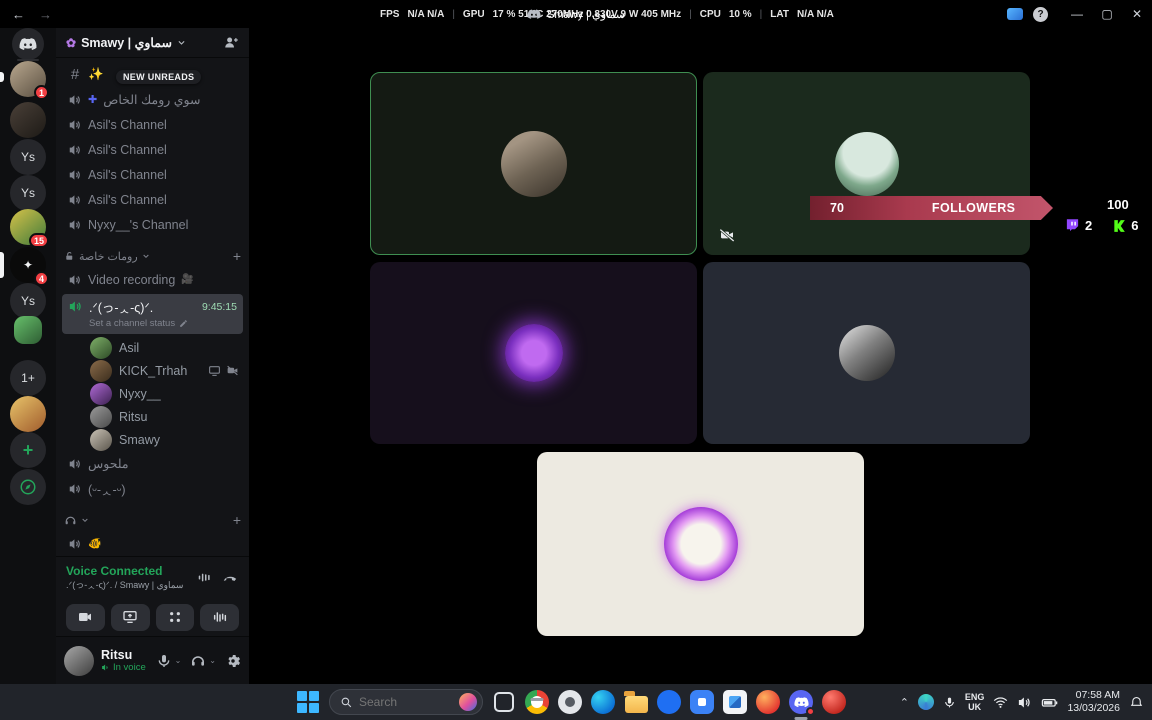 The height and width of the screenshot is (720, 1152). Describe the element at coordinates (152, 488) in the screenshot. I see `voice-channel: (ᵕ-ᆺ-ᵕ)` at that location.